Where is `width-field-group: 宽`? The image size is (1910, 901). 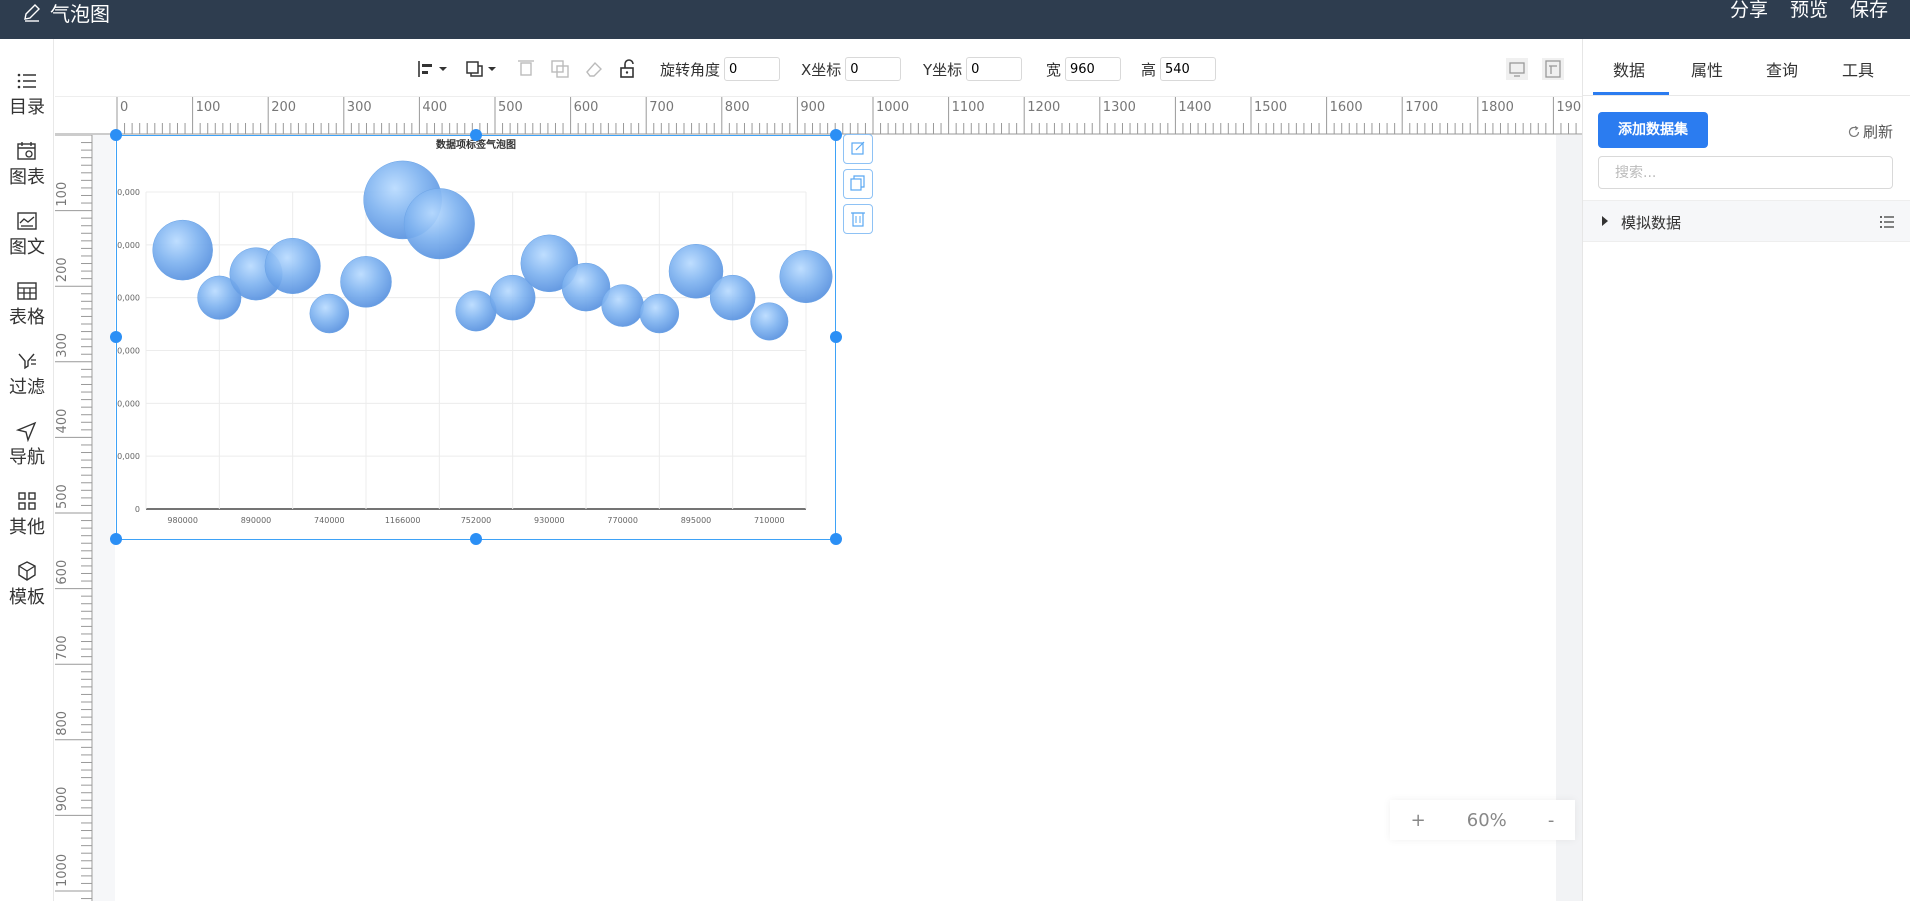
width-field-group: 宽 is located at coordinates (1084, 69).